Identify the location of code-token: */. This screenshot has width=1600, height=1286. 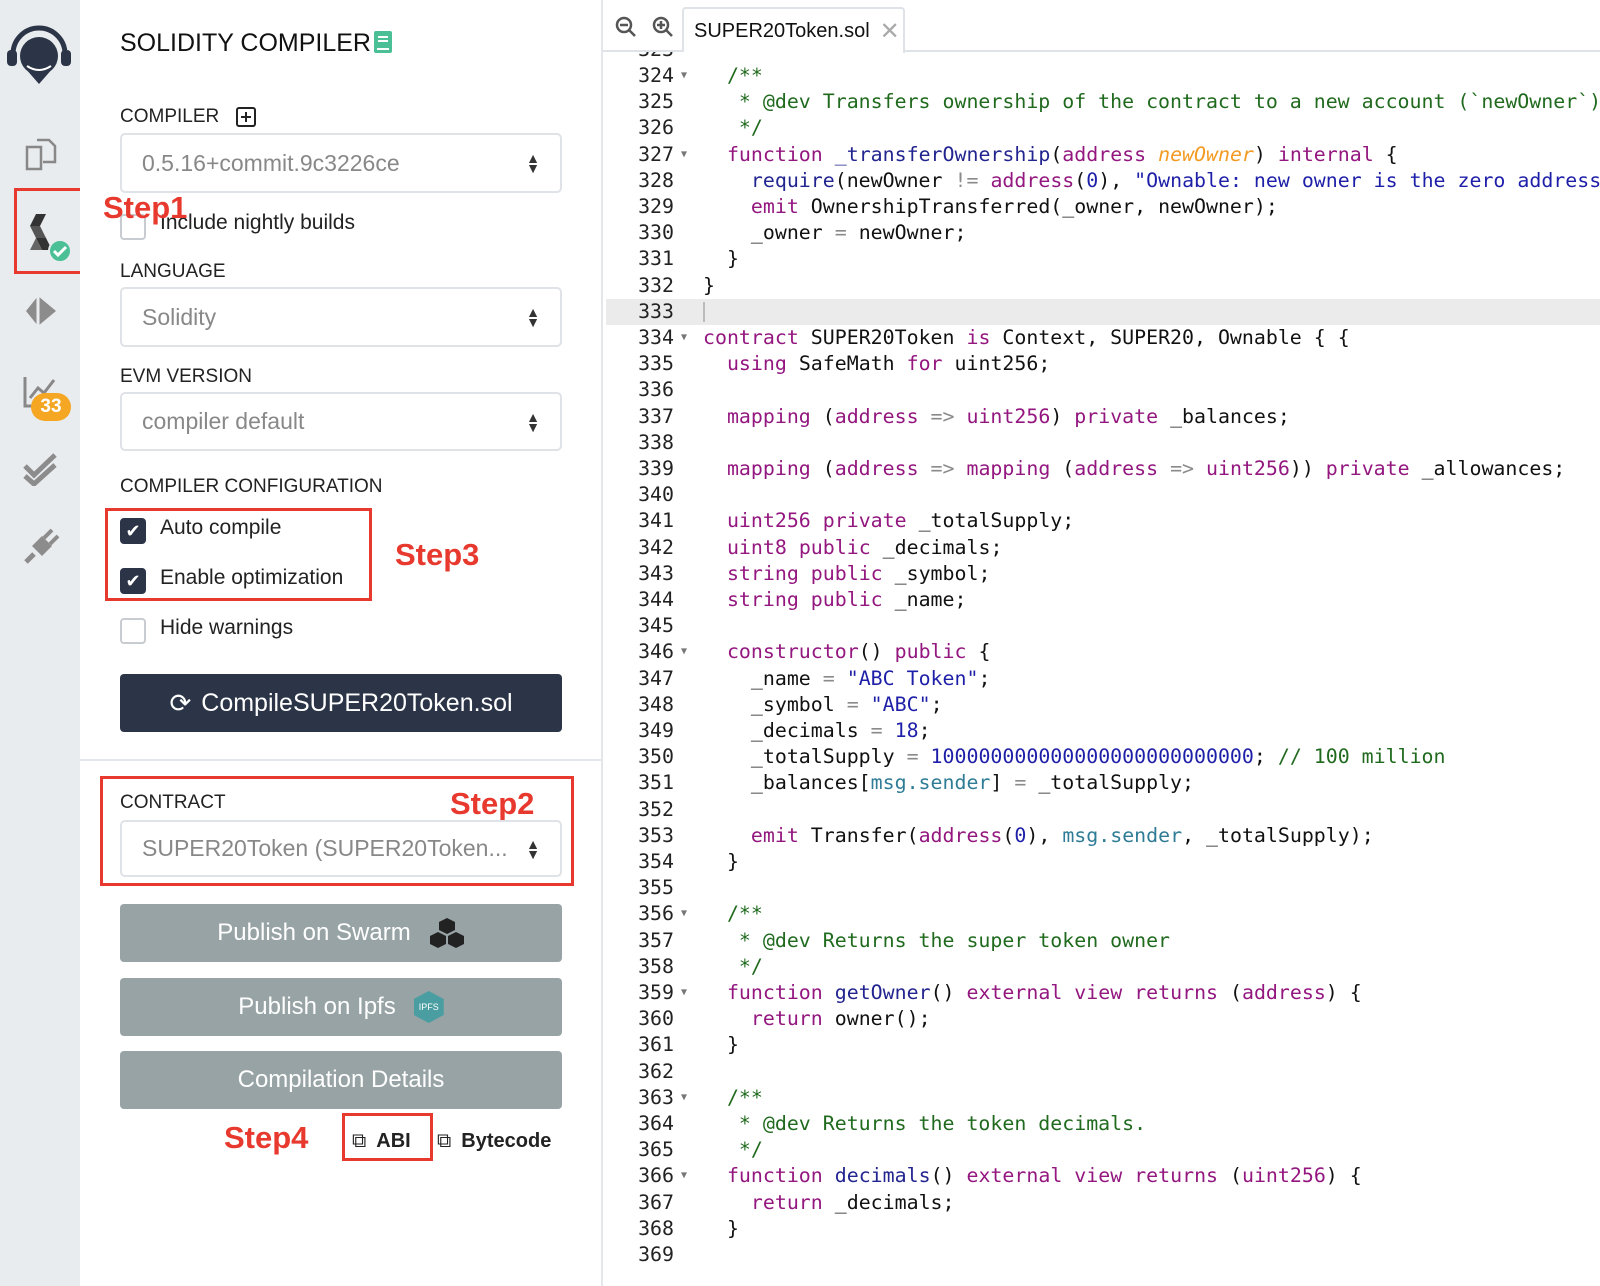
(733, 966).